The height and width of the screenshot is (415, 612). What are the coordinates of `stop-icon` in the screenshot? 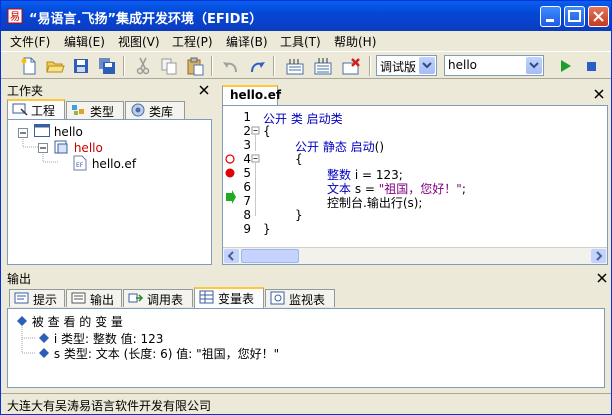 It's located at (591, 66).